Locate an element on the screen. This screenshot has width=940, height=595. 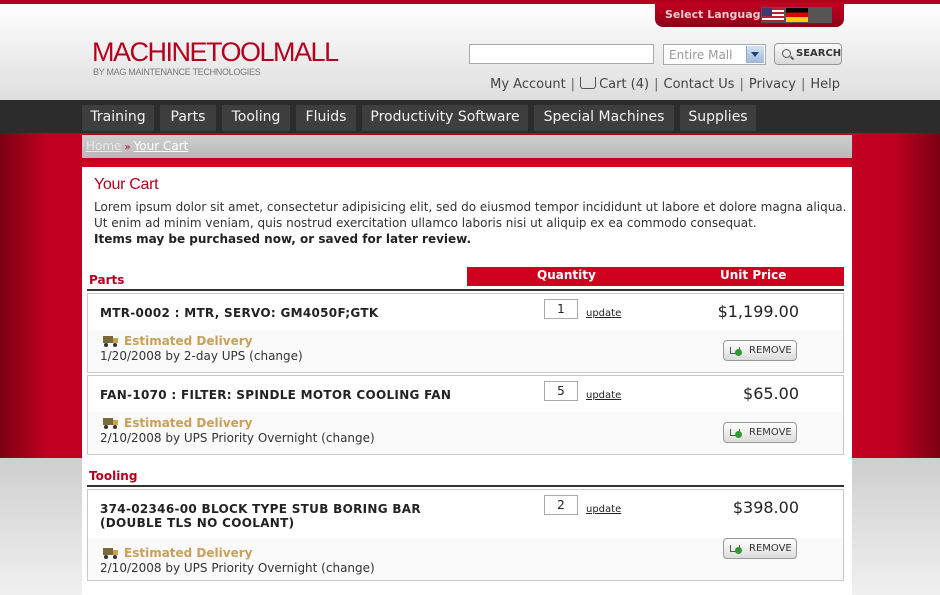
search-scope-value: Entire Mall is located at coordinates (701, 55).